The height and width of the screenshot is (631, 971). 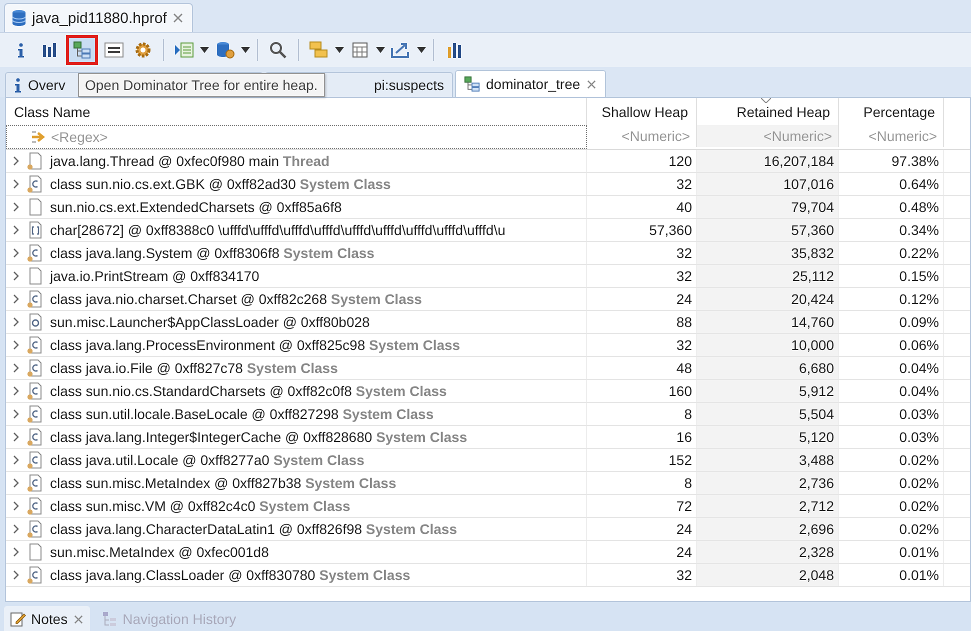 I want to click on view-tab: Notes, so click(x=47, y=618).